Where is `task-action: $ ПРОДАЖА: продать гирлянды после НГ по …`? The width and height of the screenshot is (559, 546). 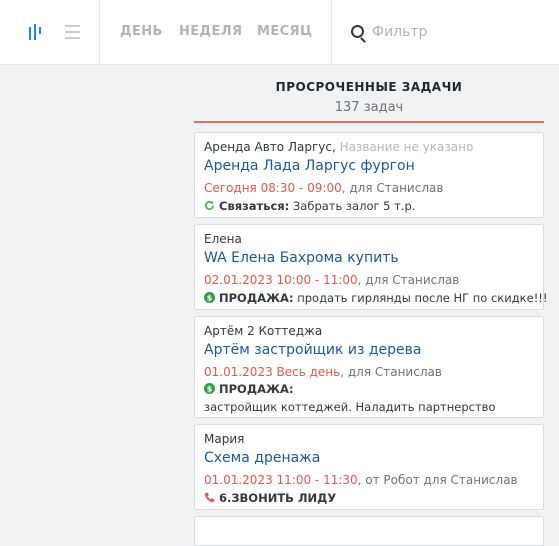
task-action: $ ПРОДАЖА: продать гирлянды после НГ по … is located at coordinates (376, 298).